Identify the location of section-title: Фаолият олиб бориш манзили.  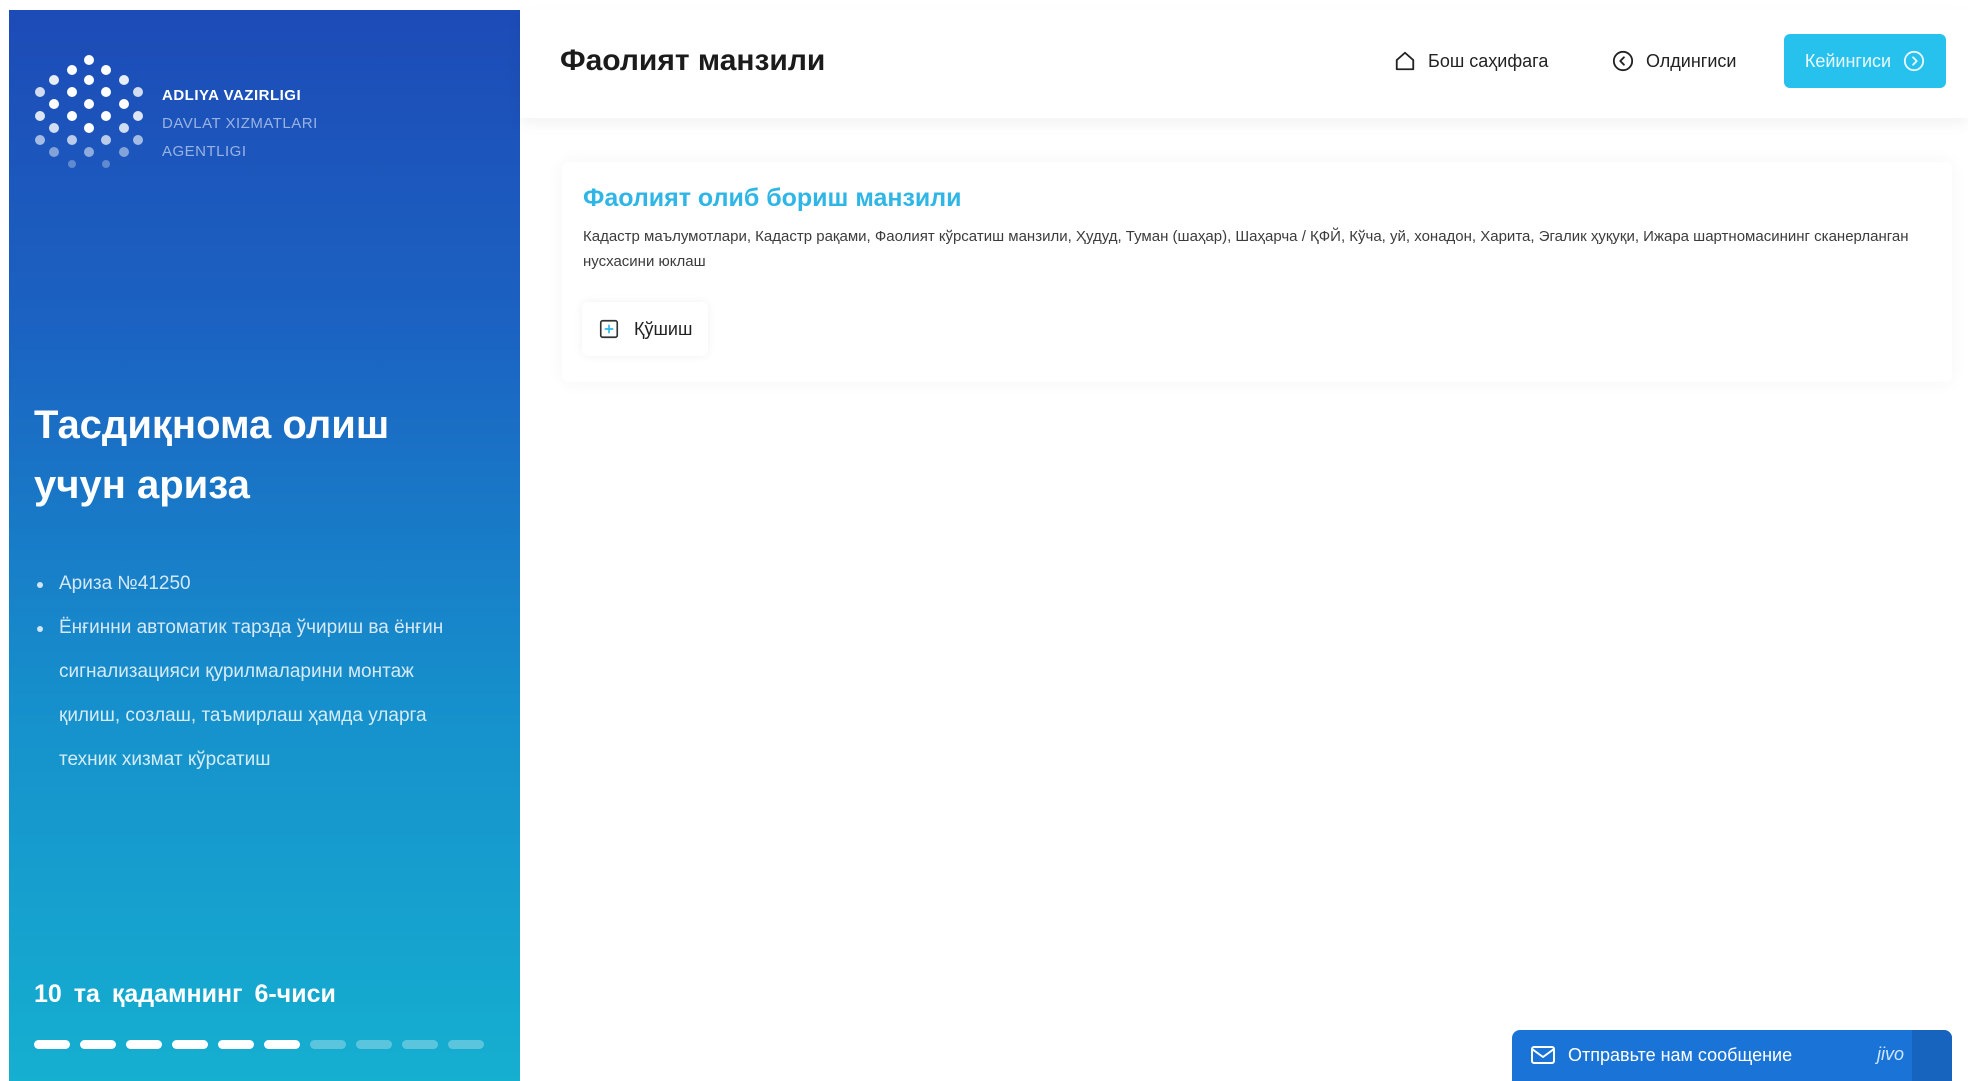
(772, 198).